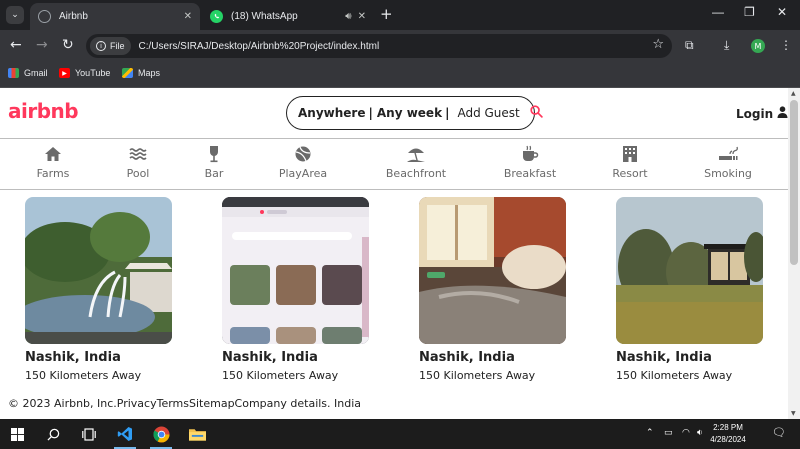  What do you see at coordinates (793, 413) in the screenshot?
I see `scroll-down-icon: ▼` at bounding box center [793, 413].